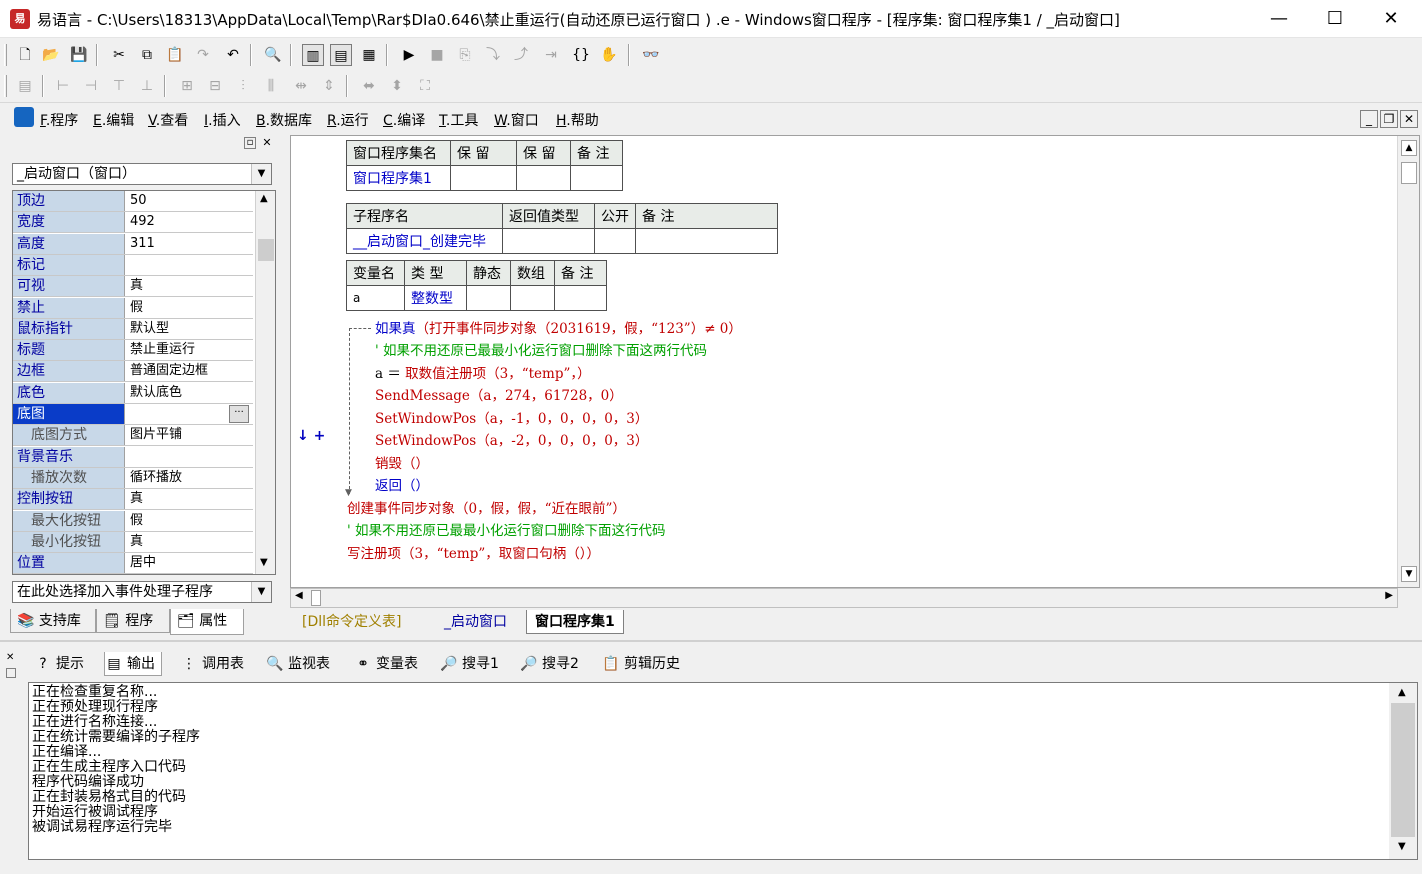 The height and width of the screenshot is (874, 1422). What do you see at coordinates (551, 55) in the screenshot?
I see `step-icon-4: ⇥` at bounding box center [551, 55].